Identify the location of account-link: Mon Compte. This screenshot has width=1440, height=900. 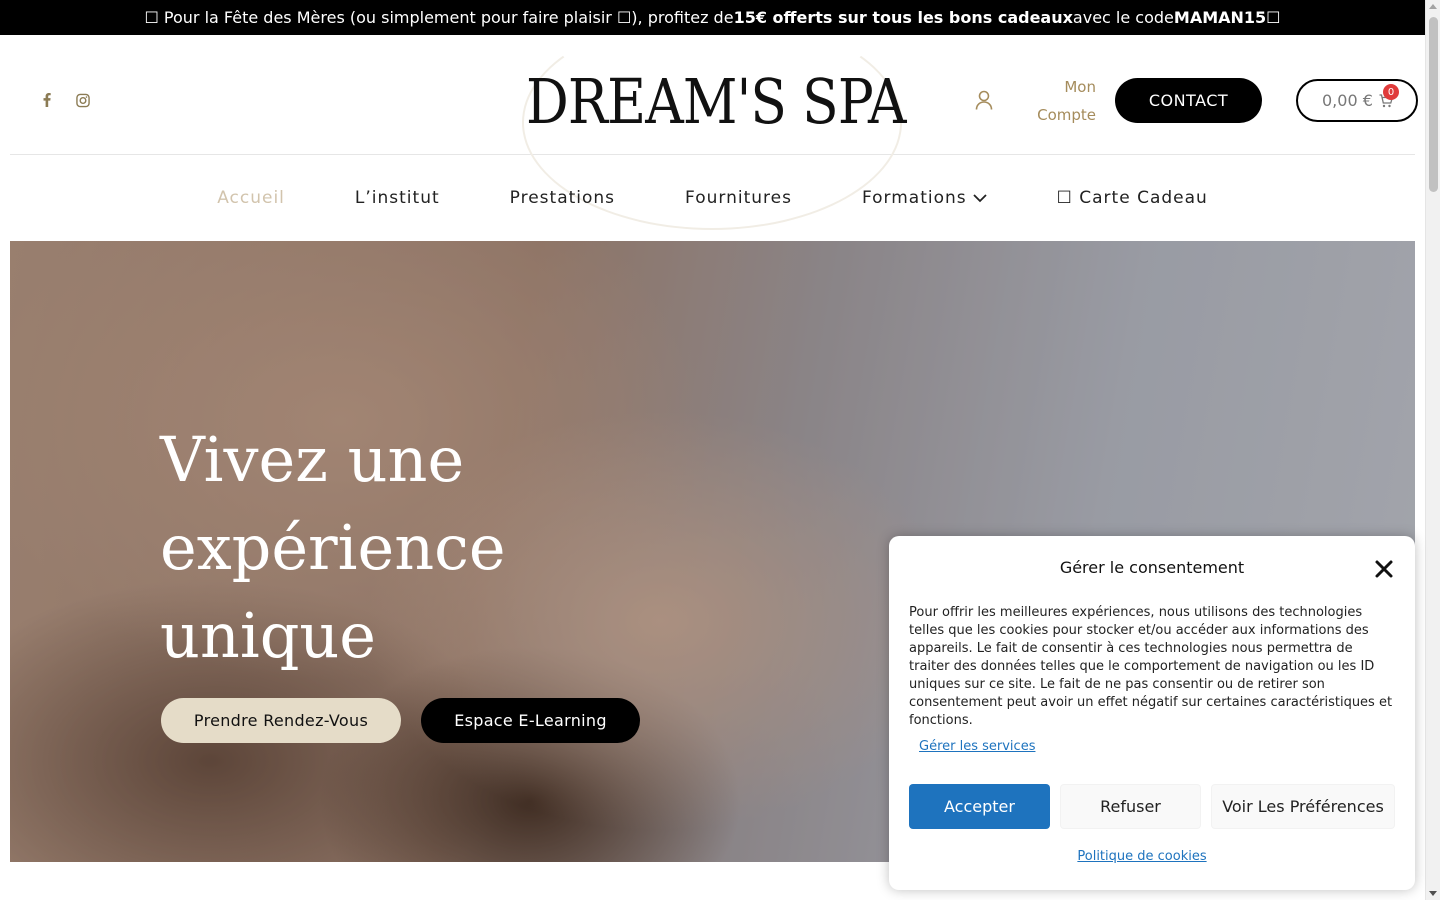
(1064, 101).